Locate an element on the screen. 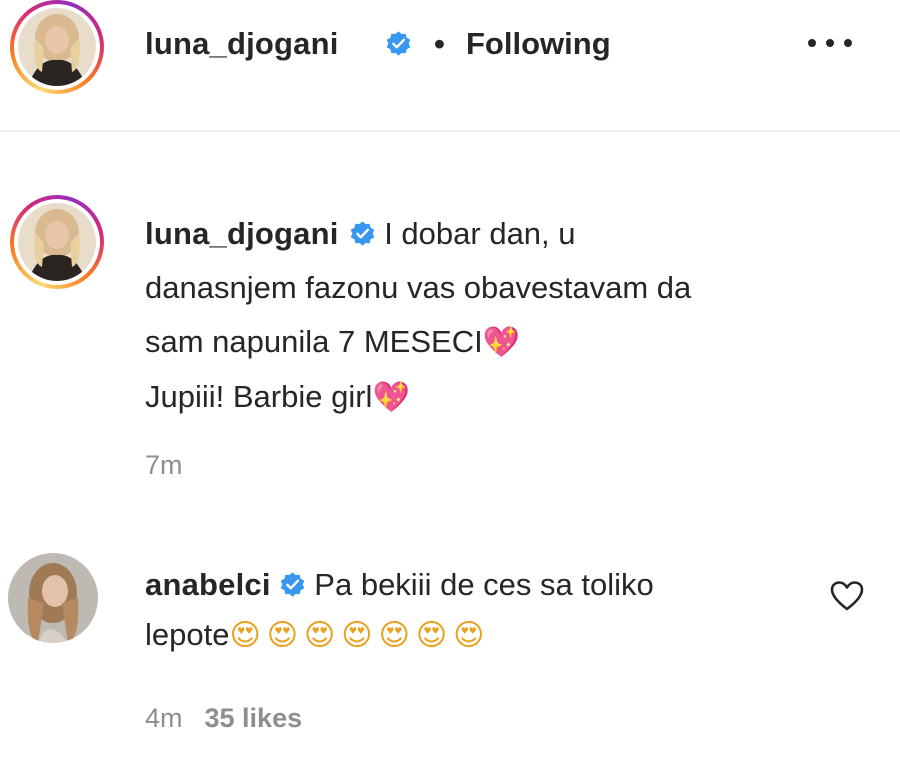 This screenshot has height=773, width=900. following-button: Following is located at coordinates (538, 44).